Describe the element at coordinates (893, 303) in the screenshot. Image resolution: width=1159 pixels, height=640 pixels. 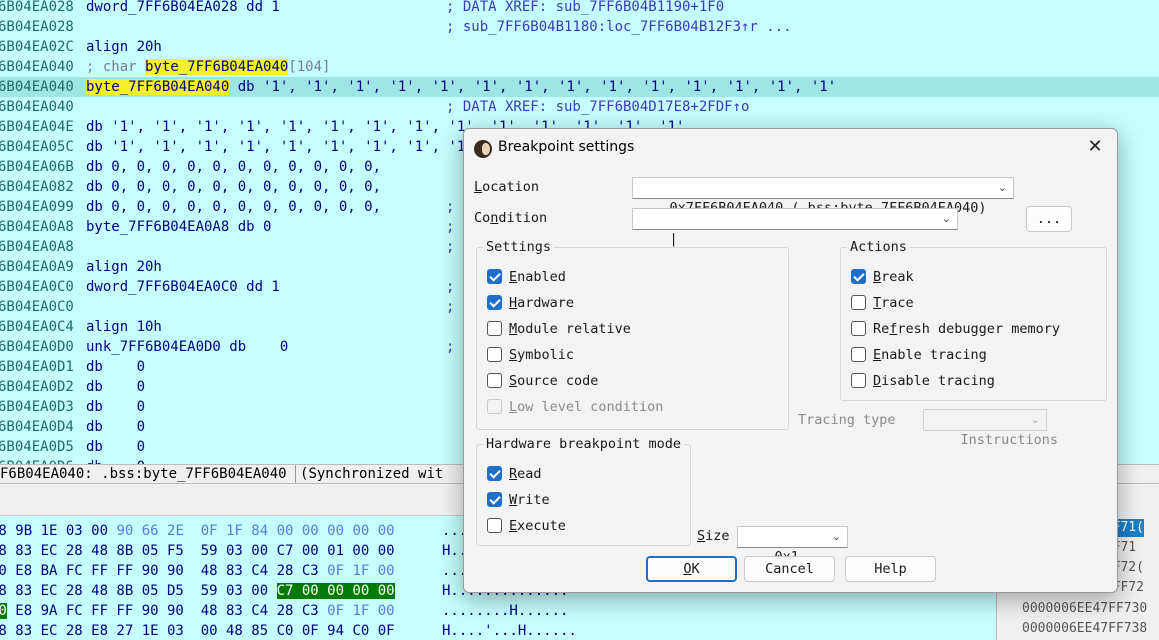
I see `checkbox-label: Trace` at that location.